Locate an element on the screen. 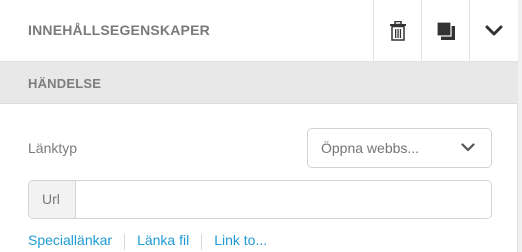  url-field-group: Url is located at coordinates (260, 199).